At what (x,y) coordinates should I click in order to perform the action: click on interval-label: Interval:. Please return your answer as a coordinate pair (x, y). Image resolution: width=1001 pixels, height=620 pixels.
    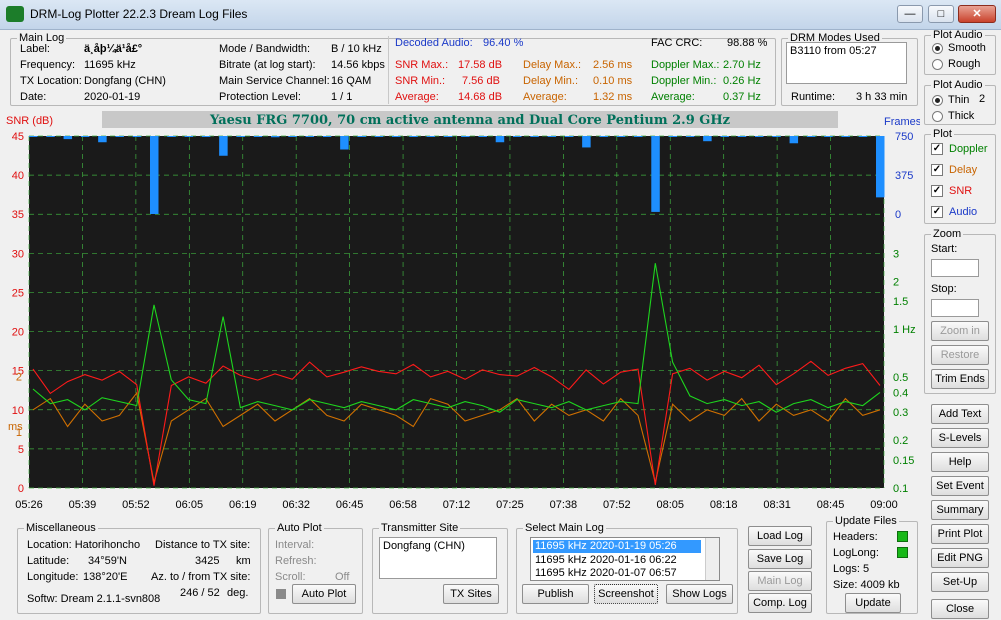
    Looking at the image, I should click on (295, 545).